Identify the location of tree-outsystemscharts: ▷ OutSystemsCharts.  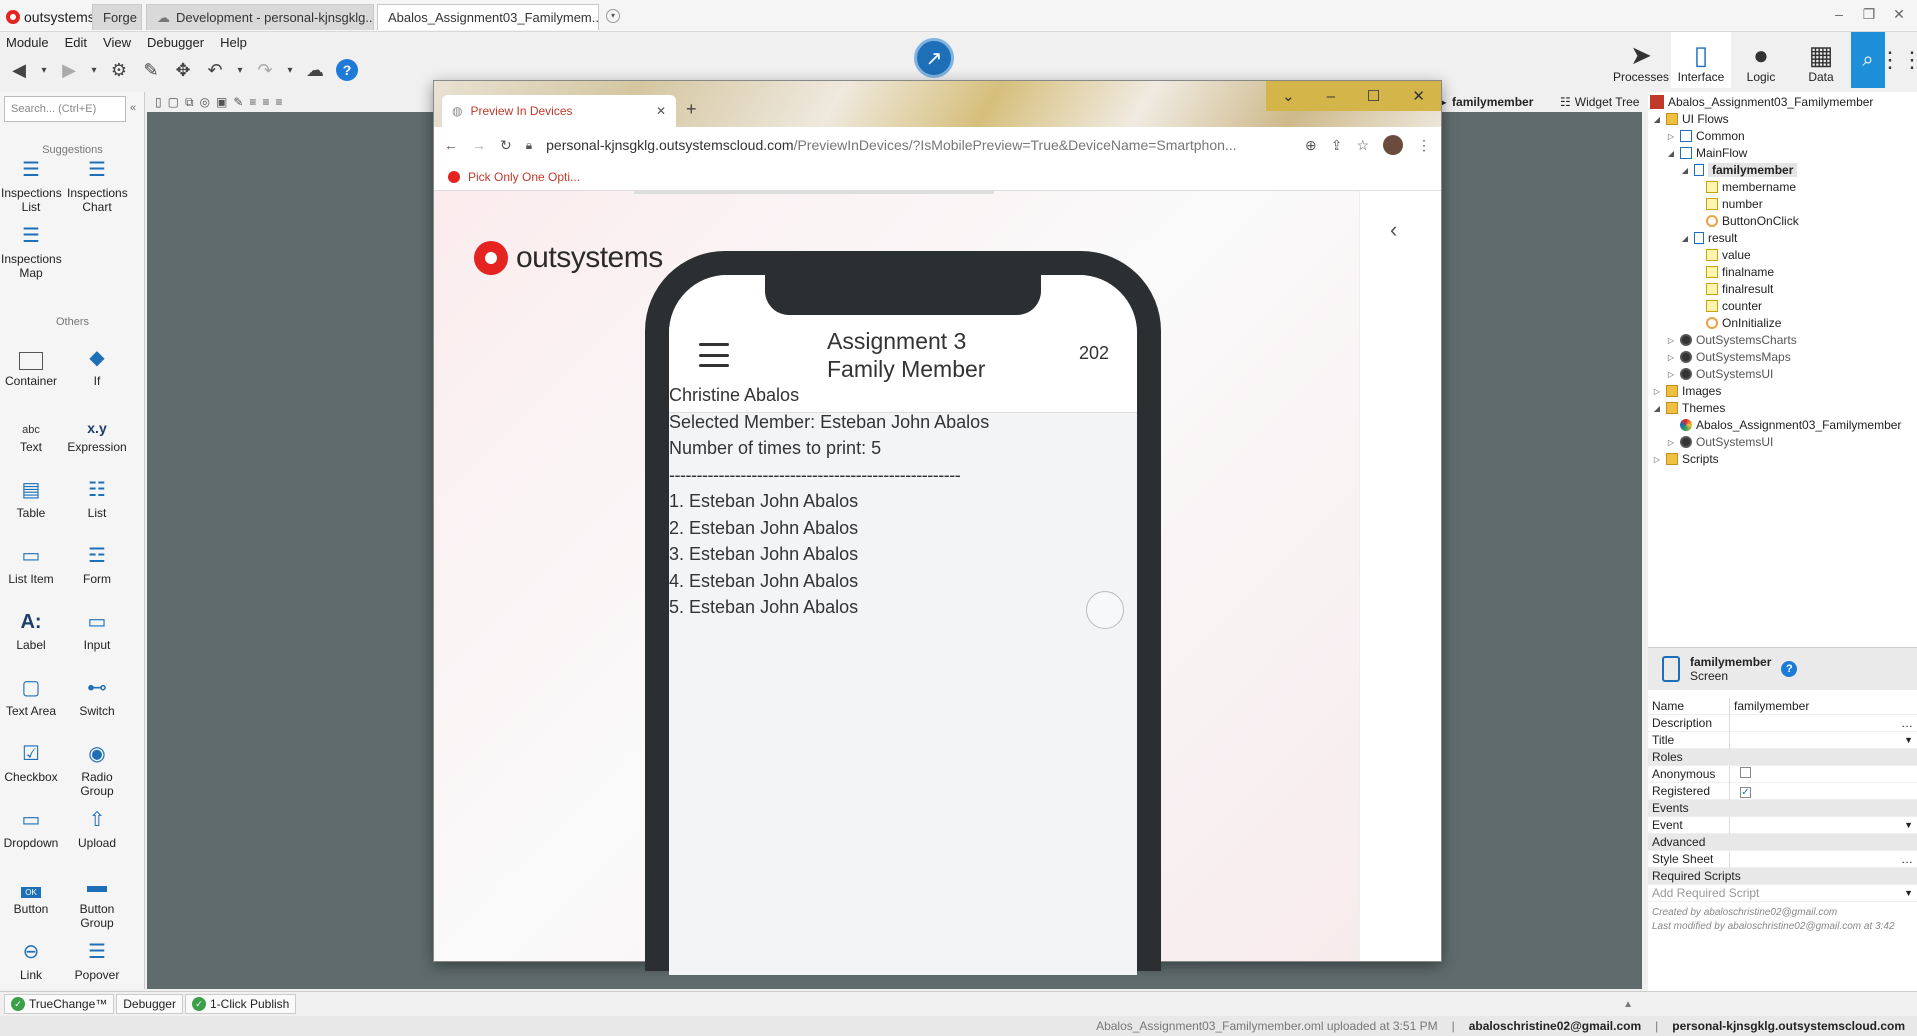
(1731, 340).